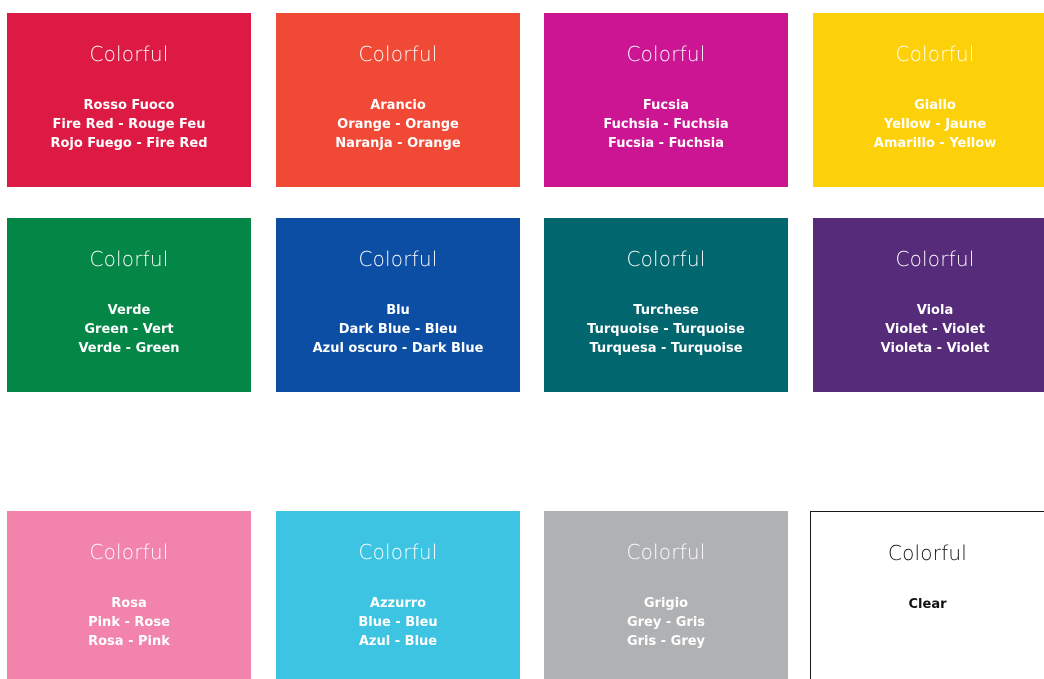 The width and height of the screenshot is (1044, 679). I want to click on color-swatch-blue: Colorful Azzurro Blue - Bleu Azul - Blue, so click(398, 595).